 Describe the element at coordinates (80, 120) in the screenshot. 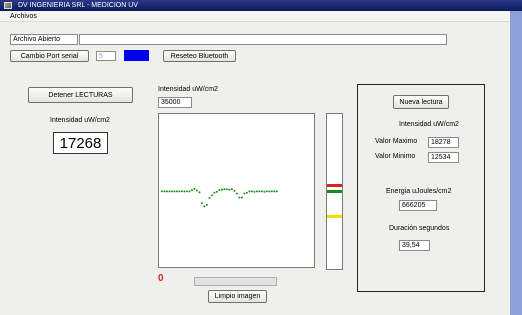

I see `intensity-caption: Intensidad uW/cm2` at that location.